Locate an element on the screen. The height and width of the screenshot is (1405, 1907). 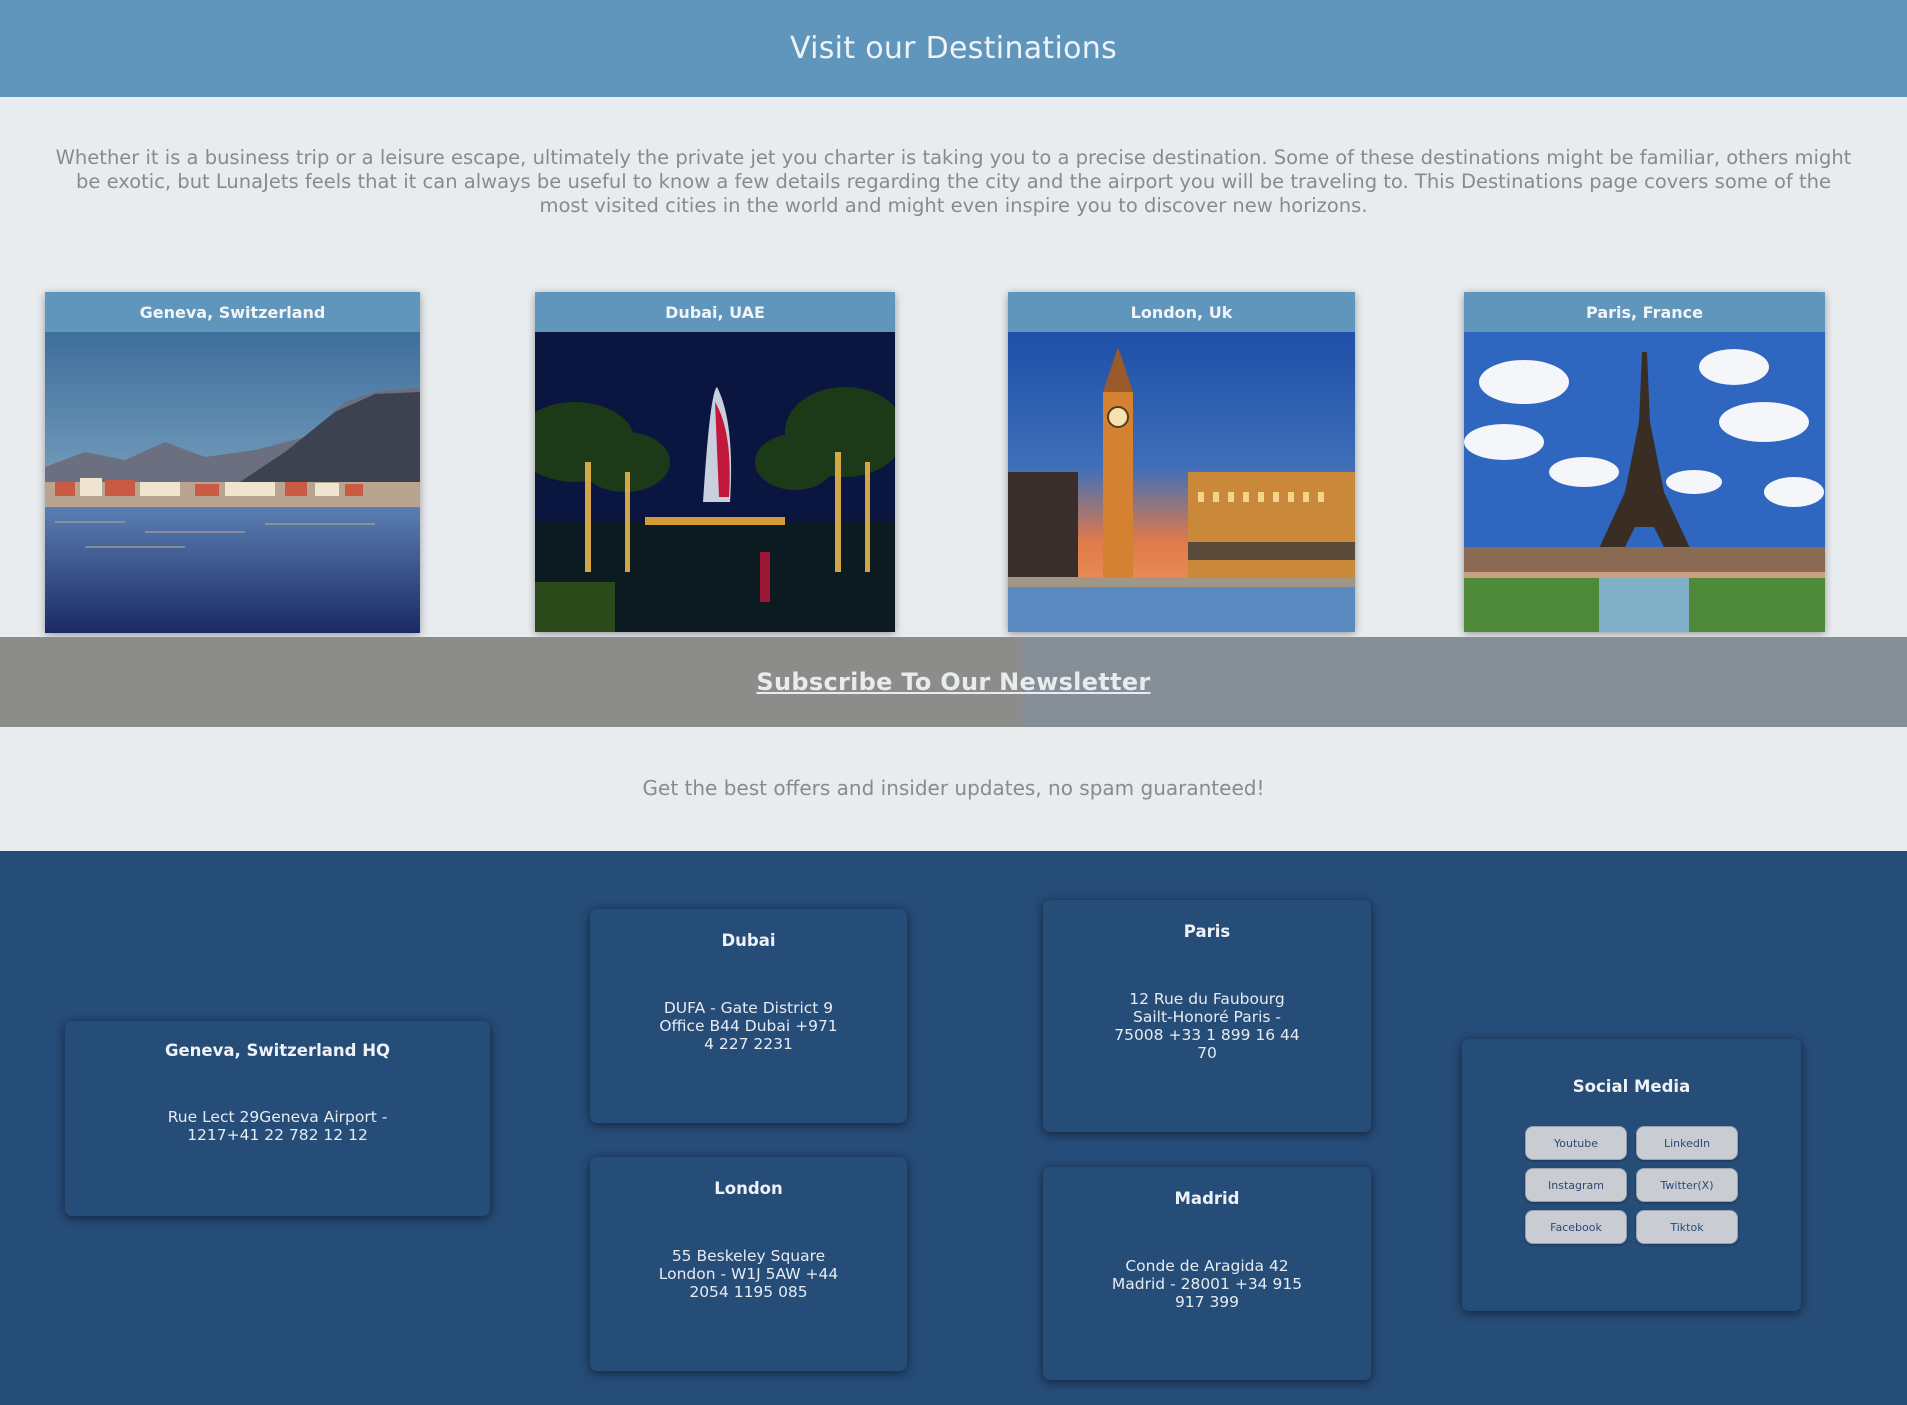
destination-title: London, Uk is located at coordinates (1181, 312).